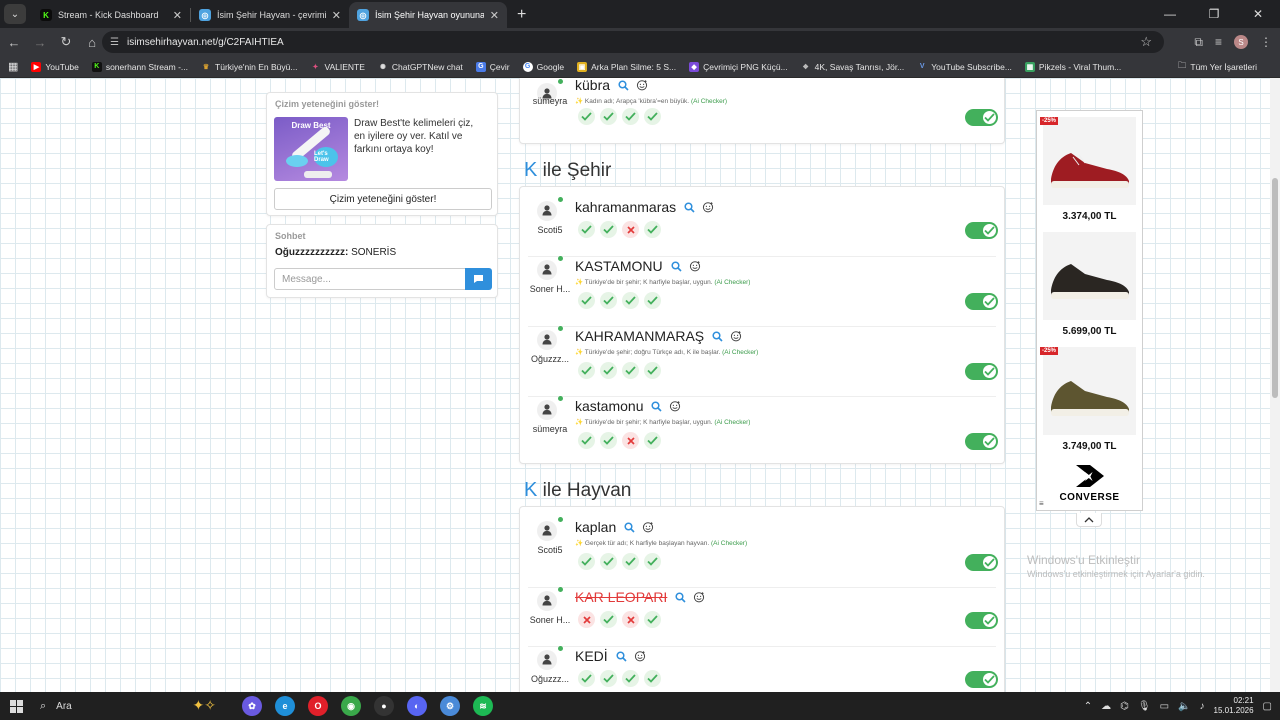 The width and height of the screenshot is (1280, 720). What do you see at coordinates (582, 66) in the screenshot?
I see `remove-bg-icon: ▣` at bounding box center [582, 66].